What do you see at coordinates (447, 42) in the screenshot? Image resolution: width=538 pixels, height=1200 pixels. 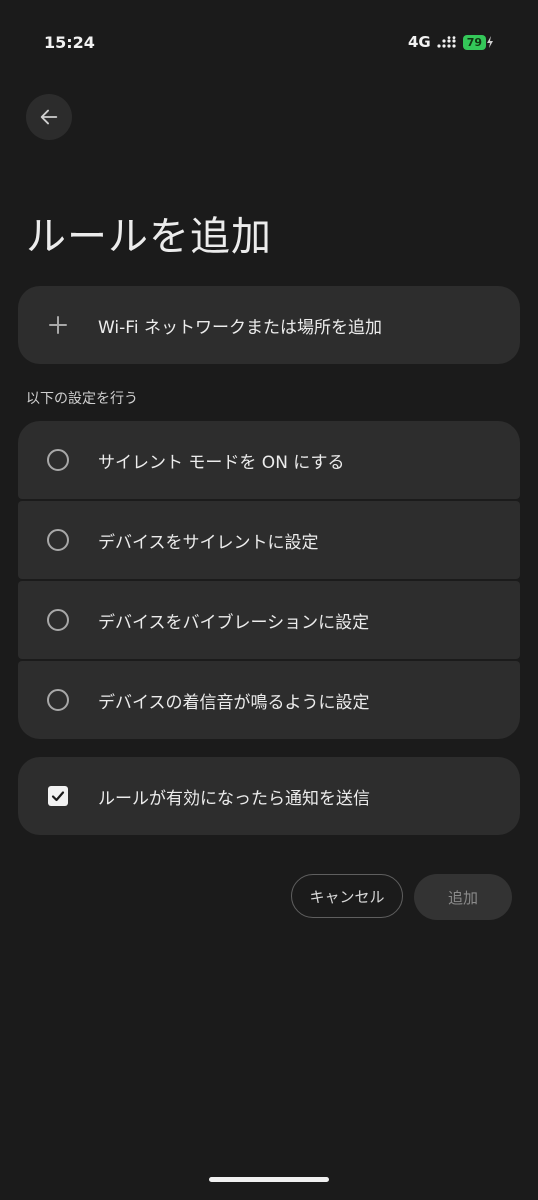 I see `signal-icon` at bounding box center [447, 42].